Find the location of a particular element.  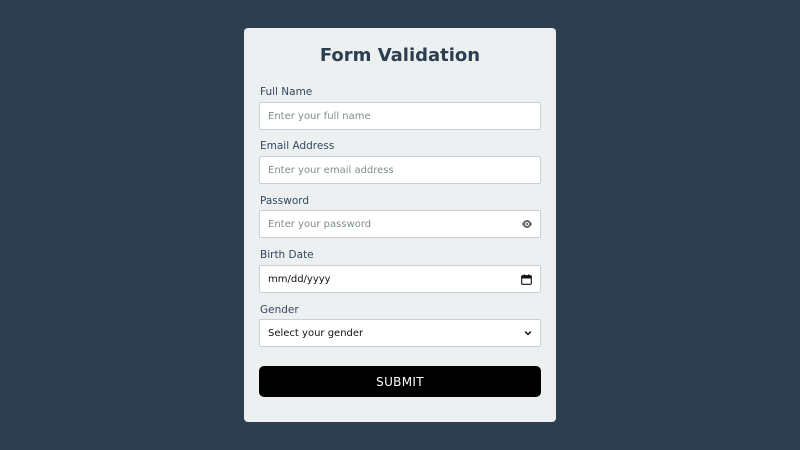

submit-button: SUBMIT is located at coordinates (400, 381).